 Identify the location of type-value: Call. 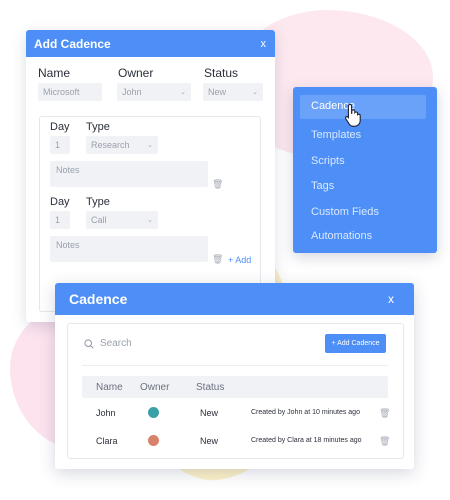
(99, 220).